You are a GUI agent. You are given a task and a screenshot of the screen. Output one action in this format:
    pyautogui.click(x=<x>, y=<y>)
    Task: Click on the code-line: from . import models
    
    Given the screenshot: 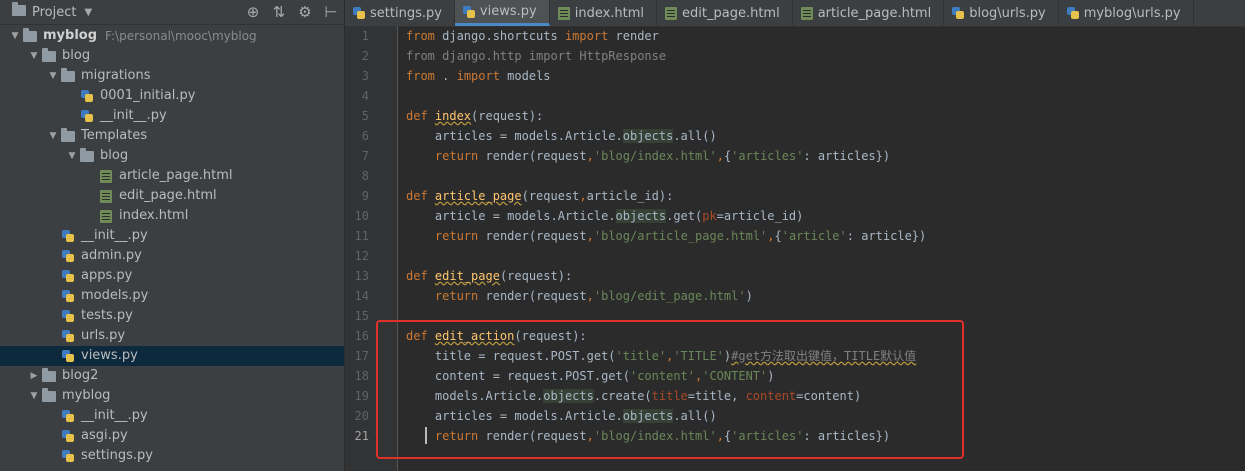 What is the action you would take?
    pyautogui.click(x=825, y=76)
    